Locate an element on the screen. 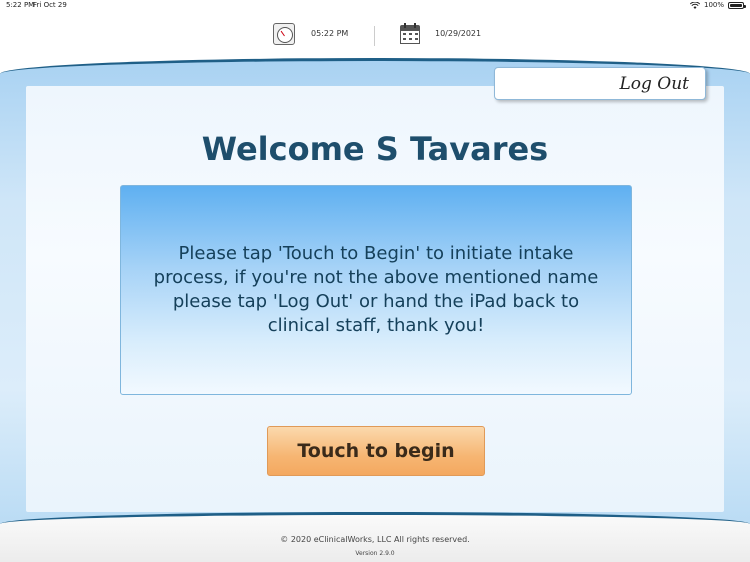 This screenshot has height=562, width=750. header-divider is located at coordinates (374, 36).